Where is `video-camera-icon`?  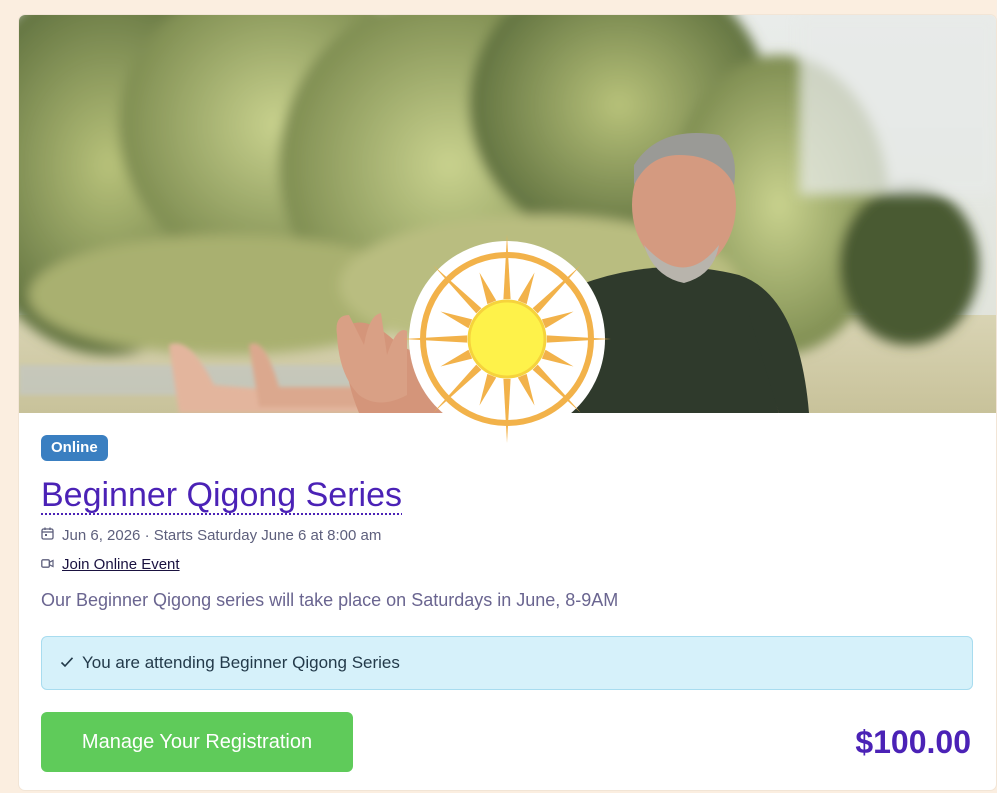 video-camera-icon is located at coordinates (47, 564).